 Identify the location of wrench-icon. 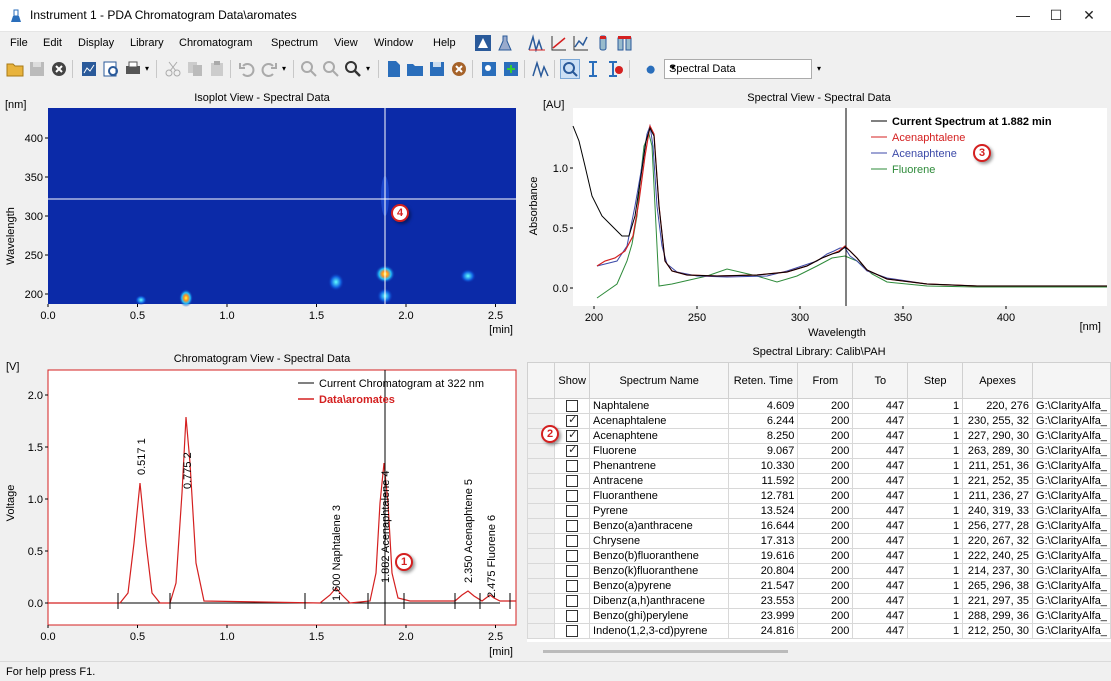
(646, 69).